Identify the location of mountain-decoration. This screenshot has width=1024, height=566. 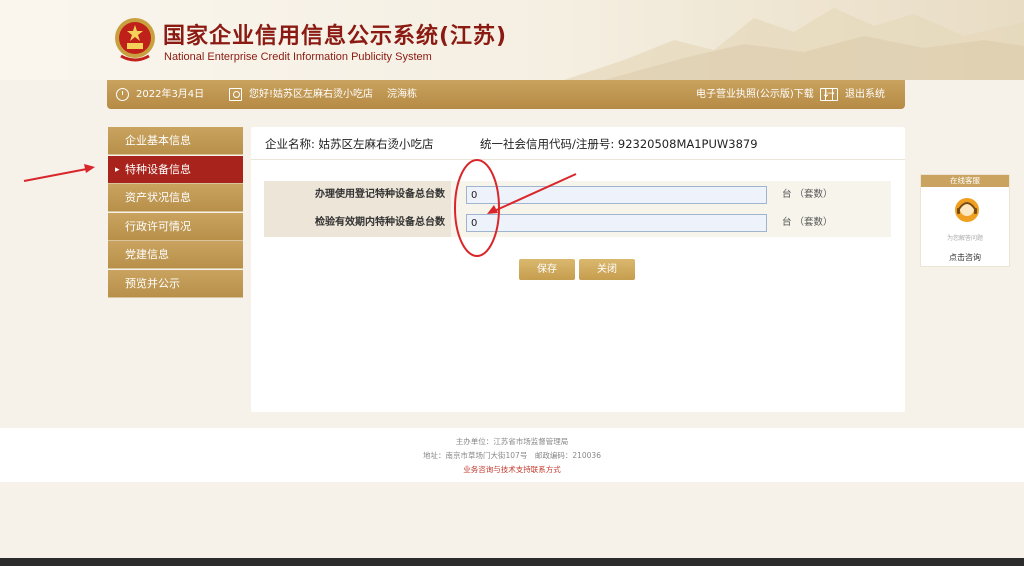
(794, 44).